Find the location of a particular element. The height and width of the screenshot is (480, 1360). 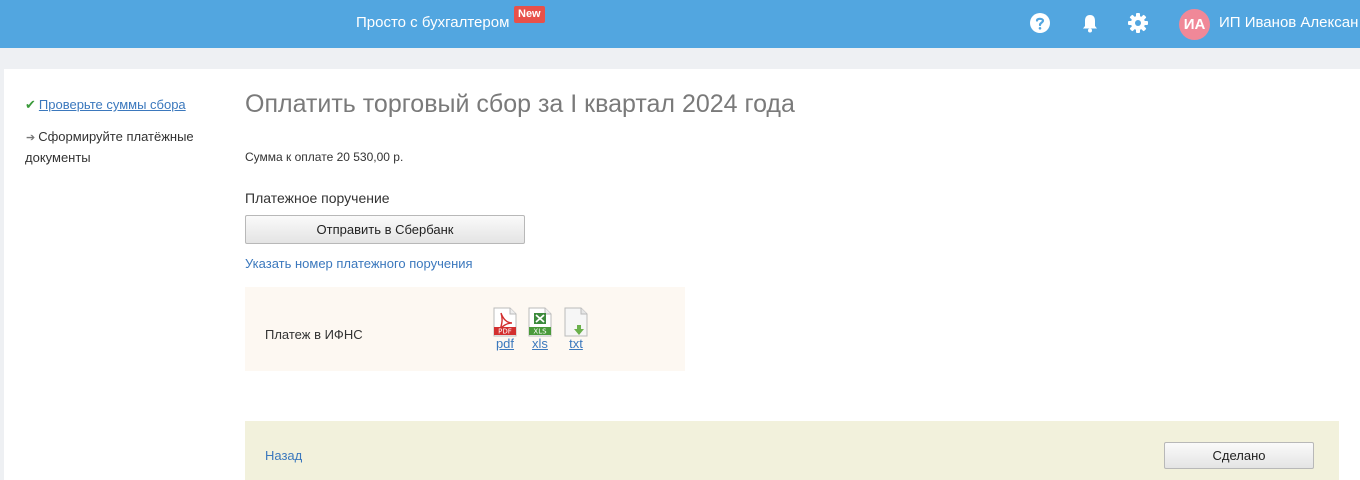

xls-file-icon: XLS is located at coordinates (540, 322).